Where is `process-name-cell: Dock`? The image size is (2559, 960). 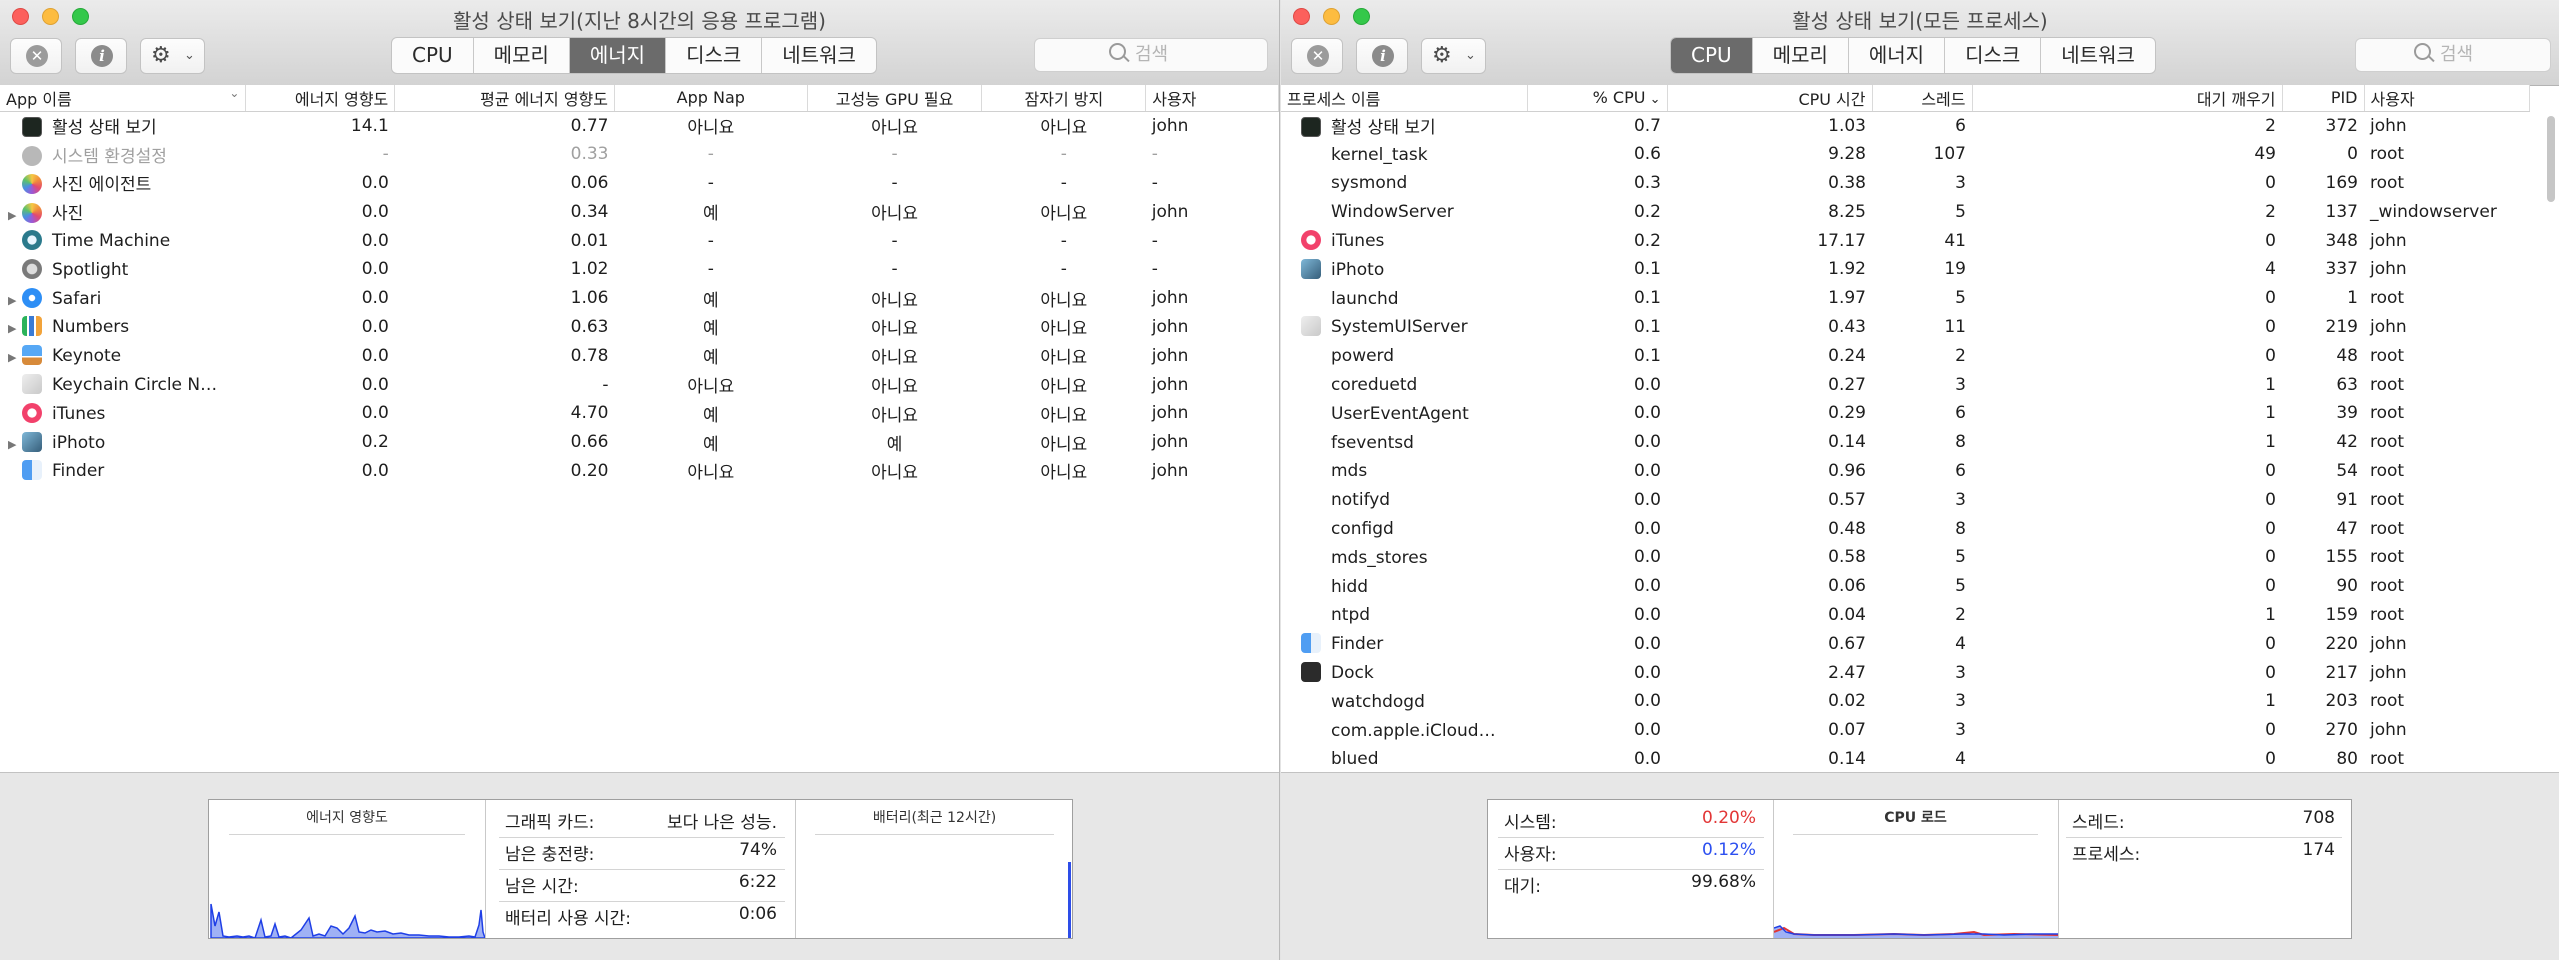 process-name-cell: Dock is located at coordinates (1404, 672).